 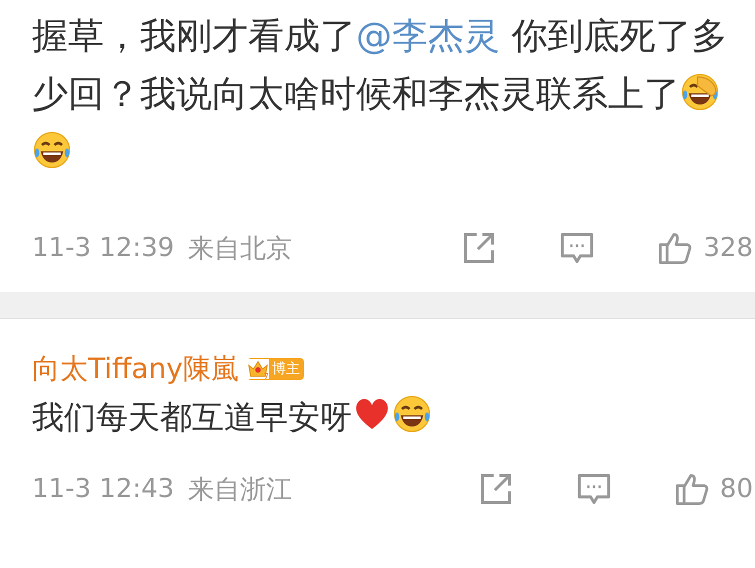 What do you see at coordinates (103, 248) in the screenshot?
I see `timestamp: 11-3 12:39` at bounding box center [103, 248].